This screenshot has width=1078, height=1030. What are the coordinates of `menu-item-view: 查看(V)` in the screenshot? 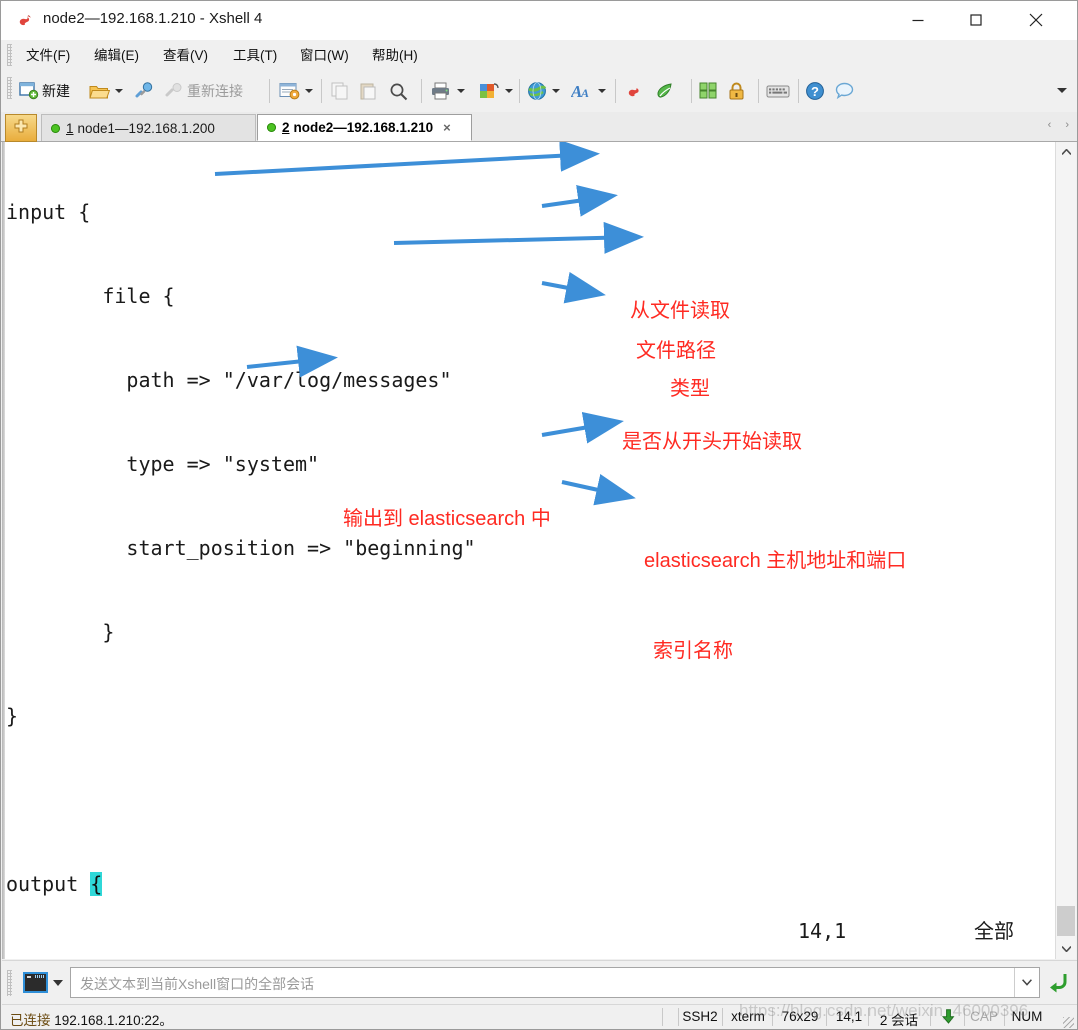 It's located at (185, 55).